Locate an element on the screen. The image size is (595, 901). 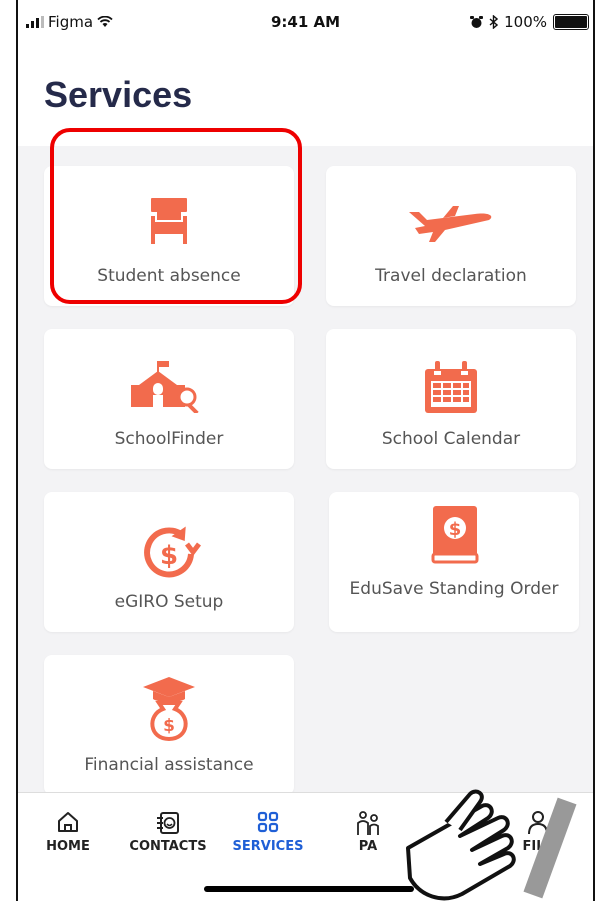
service-label: Financial assistance is located at coordinates (169, 765).